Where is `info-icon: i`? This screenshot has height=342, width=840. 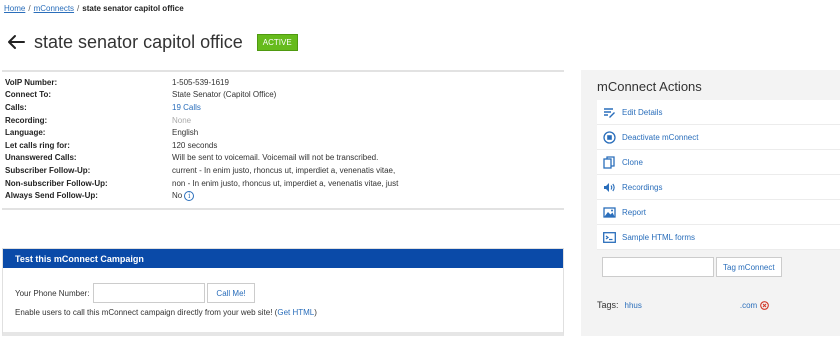
info-icon: i is located at coordinates (189, 195).